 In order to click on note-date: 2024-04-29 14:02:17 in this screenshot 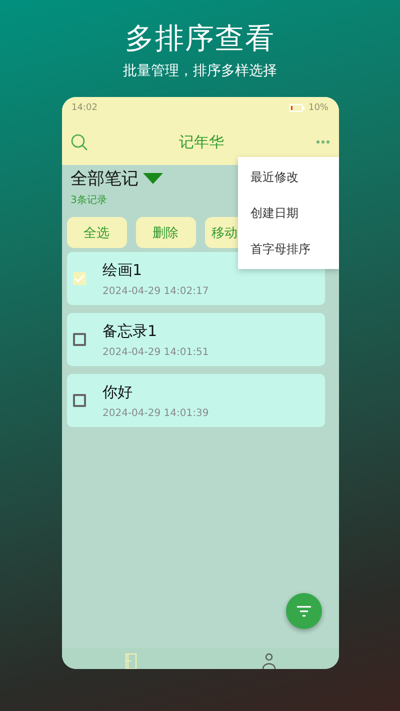, I will do `click(155, 291)`.